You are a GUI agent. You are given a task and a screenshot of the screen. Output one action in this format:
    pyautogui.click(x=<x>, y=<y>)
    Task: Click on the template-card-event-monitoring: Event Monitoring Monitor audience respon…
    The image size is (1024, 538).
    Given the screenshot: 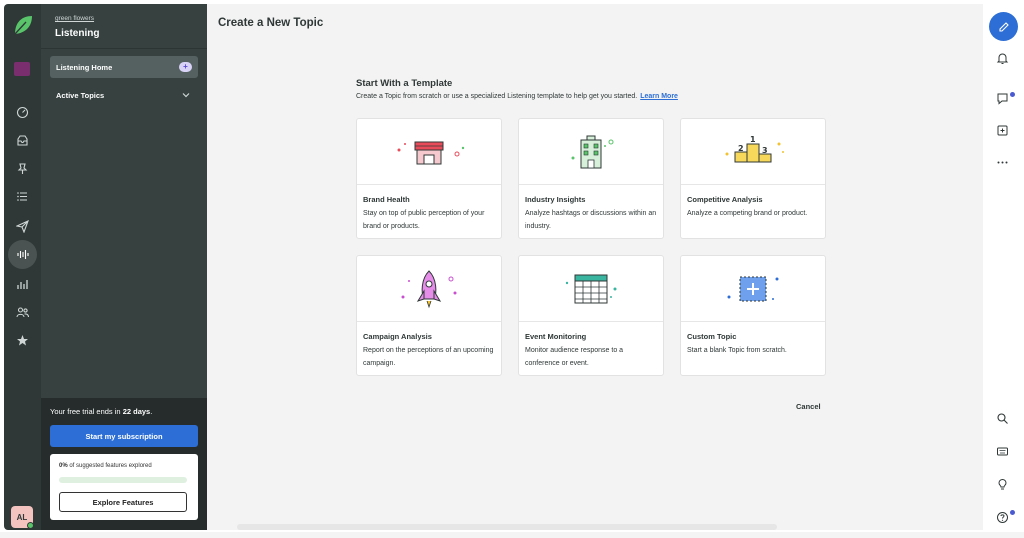 What is the action you would take?
    pyautogui.click(x=591, y=315)
    